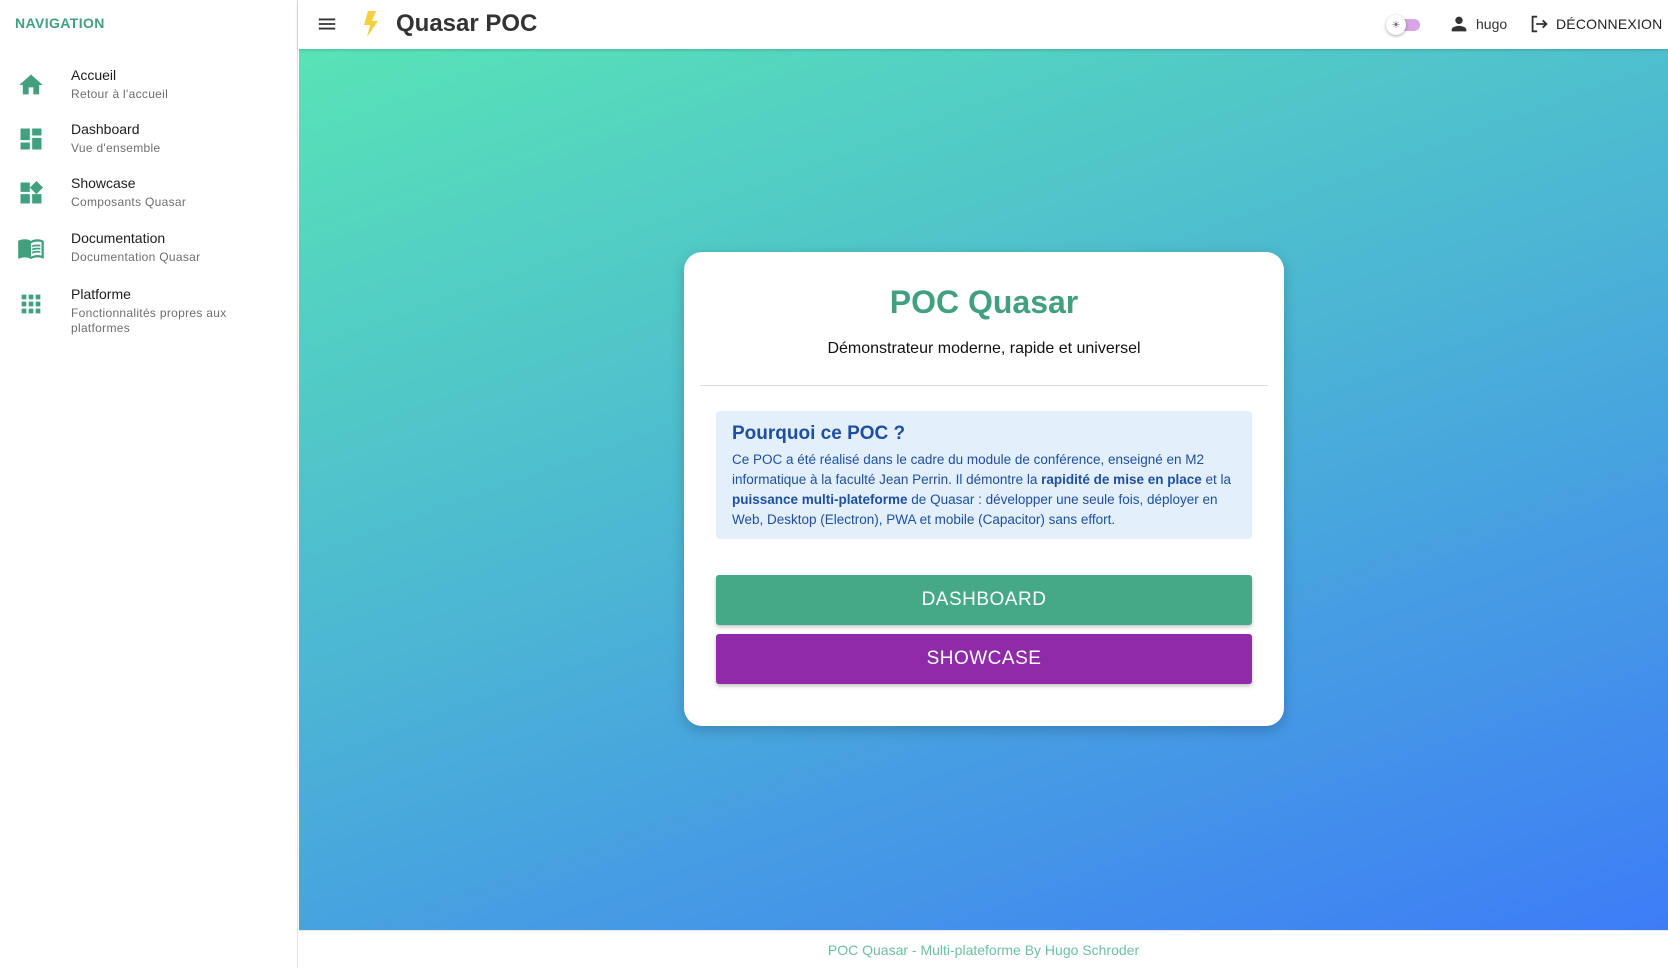  I want to click on sidebar-item-caption: Documentation Quasar, so click(136, 257).